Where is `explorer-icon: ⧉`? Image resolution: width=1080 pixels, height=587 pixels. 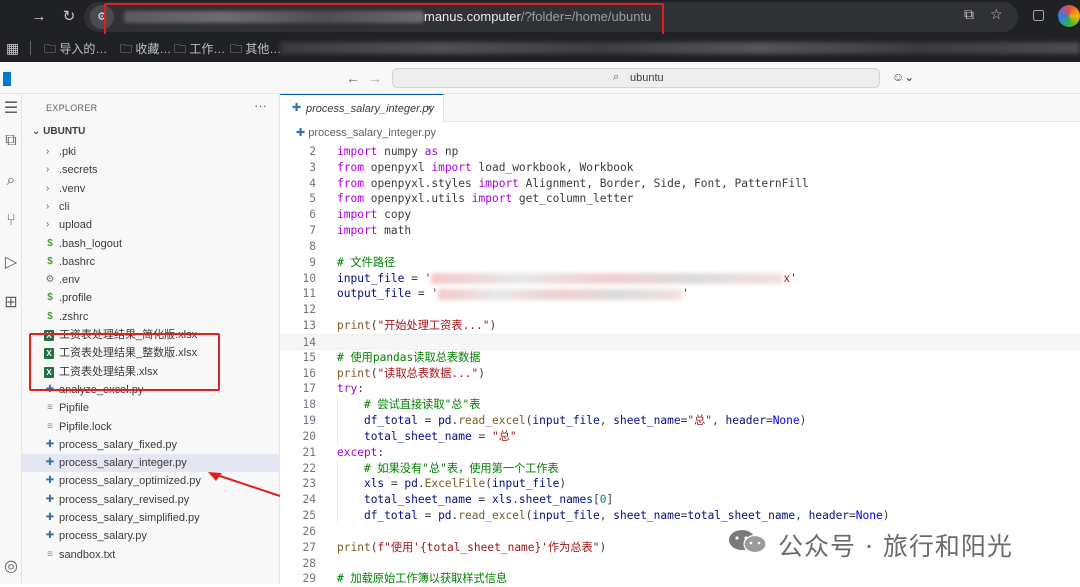 explorer-icon: ⧉ is located at coordinates (11, 141).